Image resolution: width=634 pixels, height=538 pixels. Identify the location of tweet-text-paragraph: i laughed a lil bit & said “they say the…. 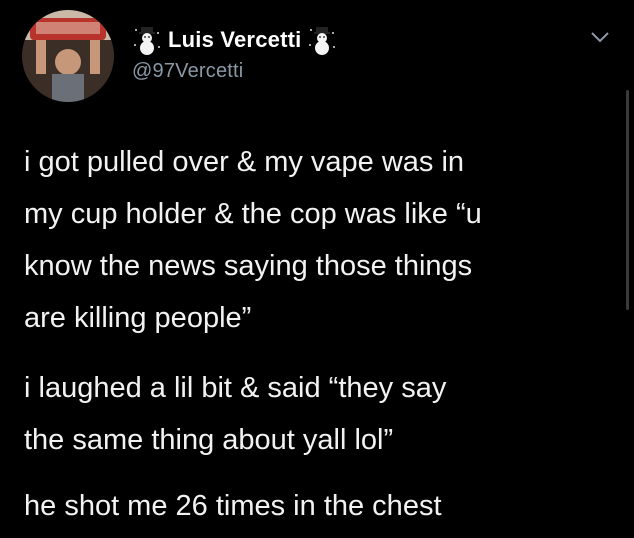
(235, 414).